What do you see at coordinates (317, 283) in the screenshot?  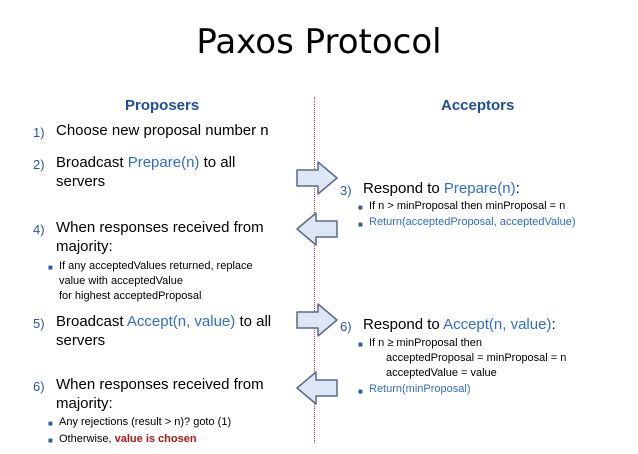 I see `arrows-layer` at bounding box center [317, 283].